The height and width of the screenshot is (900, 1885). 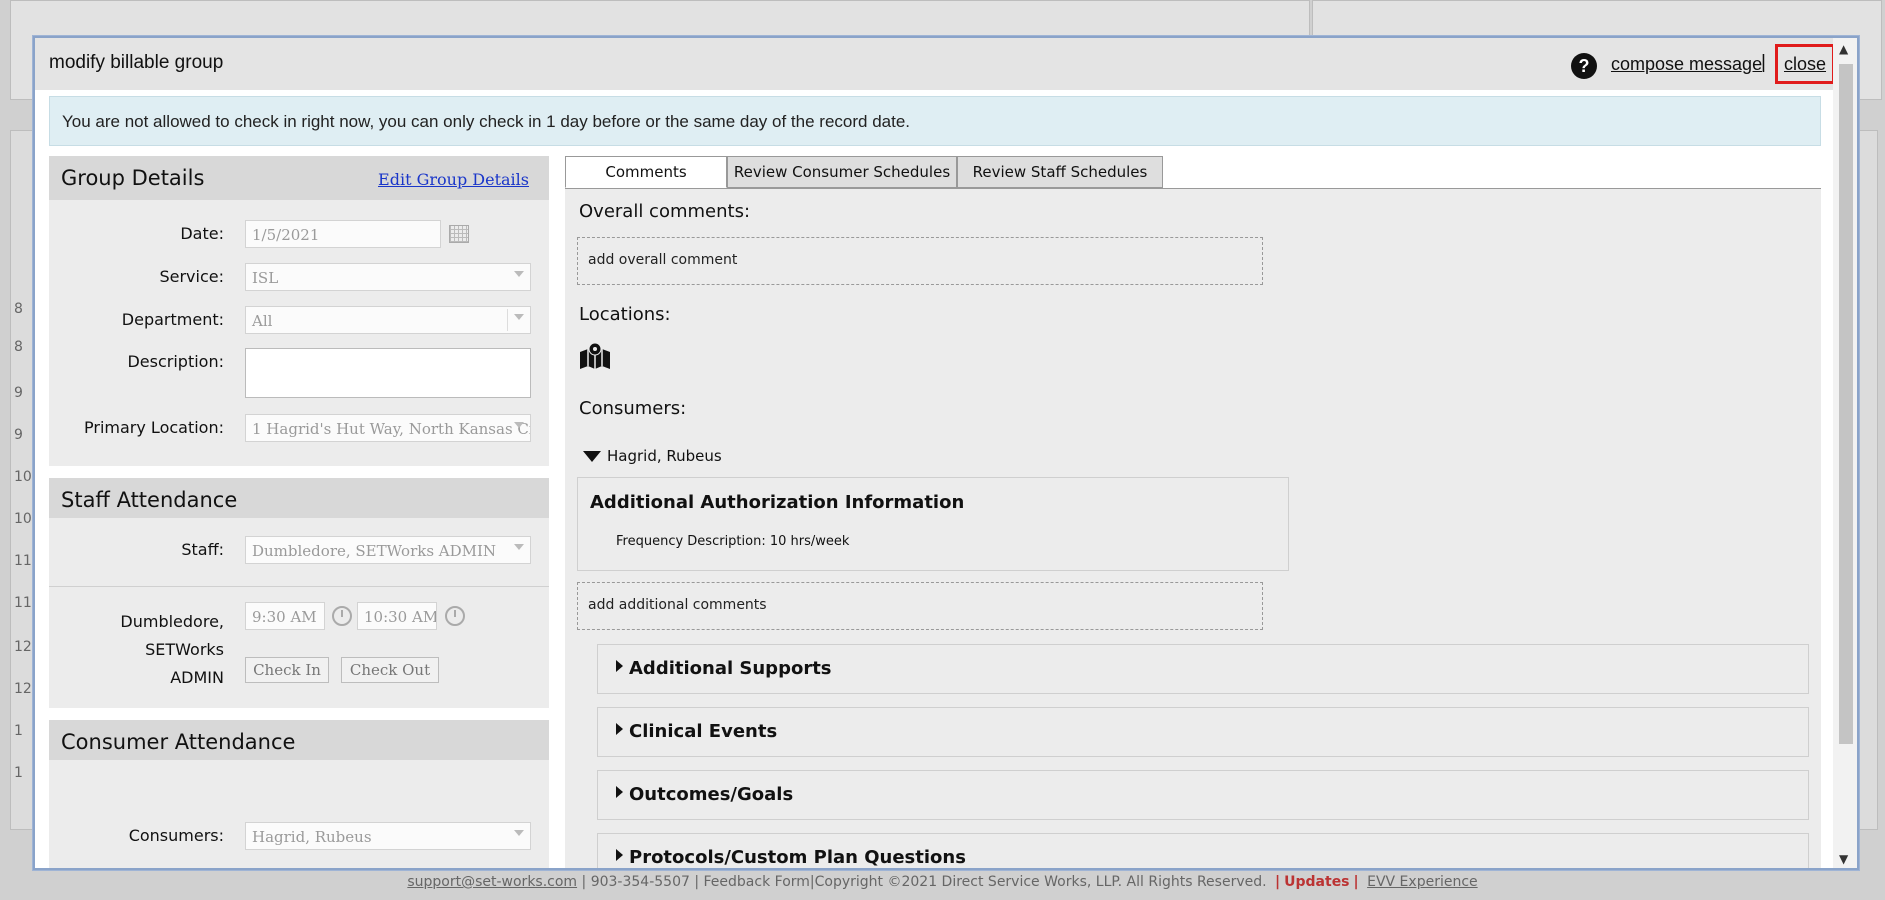 What do you see at coordinates (507, 320) in the screenshot?
I see `select-separator` at bounding box center [507, 320].